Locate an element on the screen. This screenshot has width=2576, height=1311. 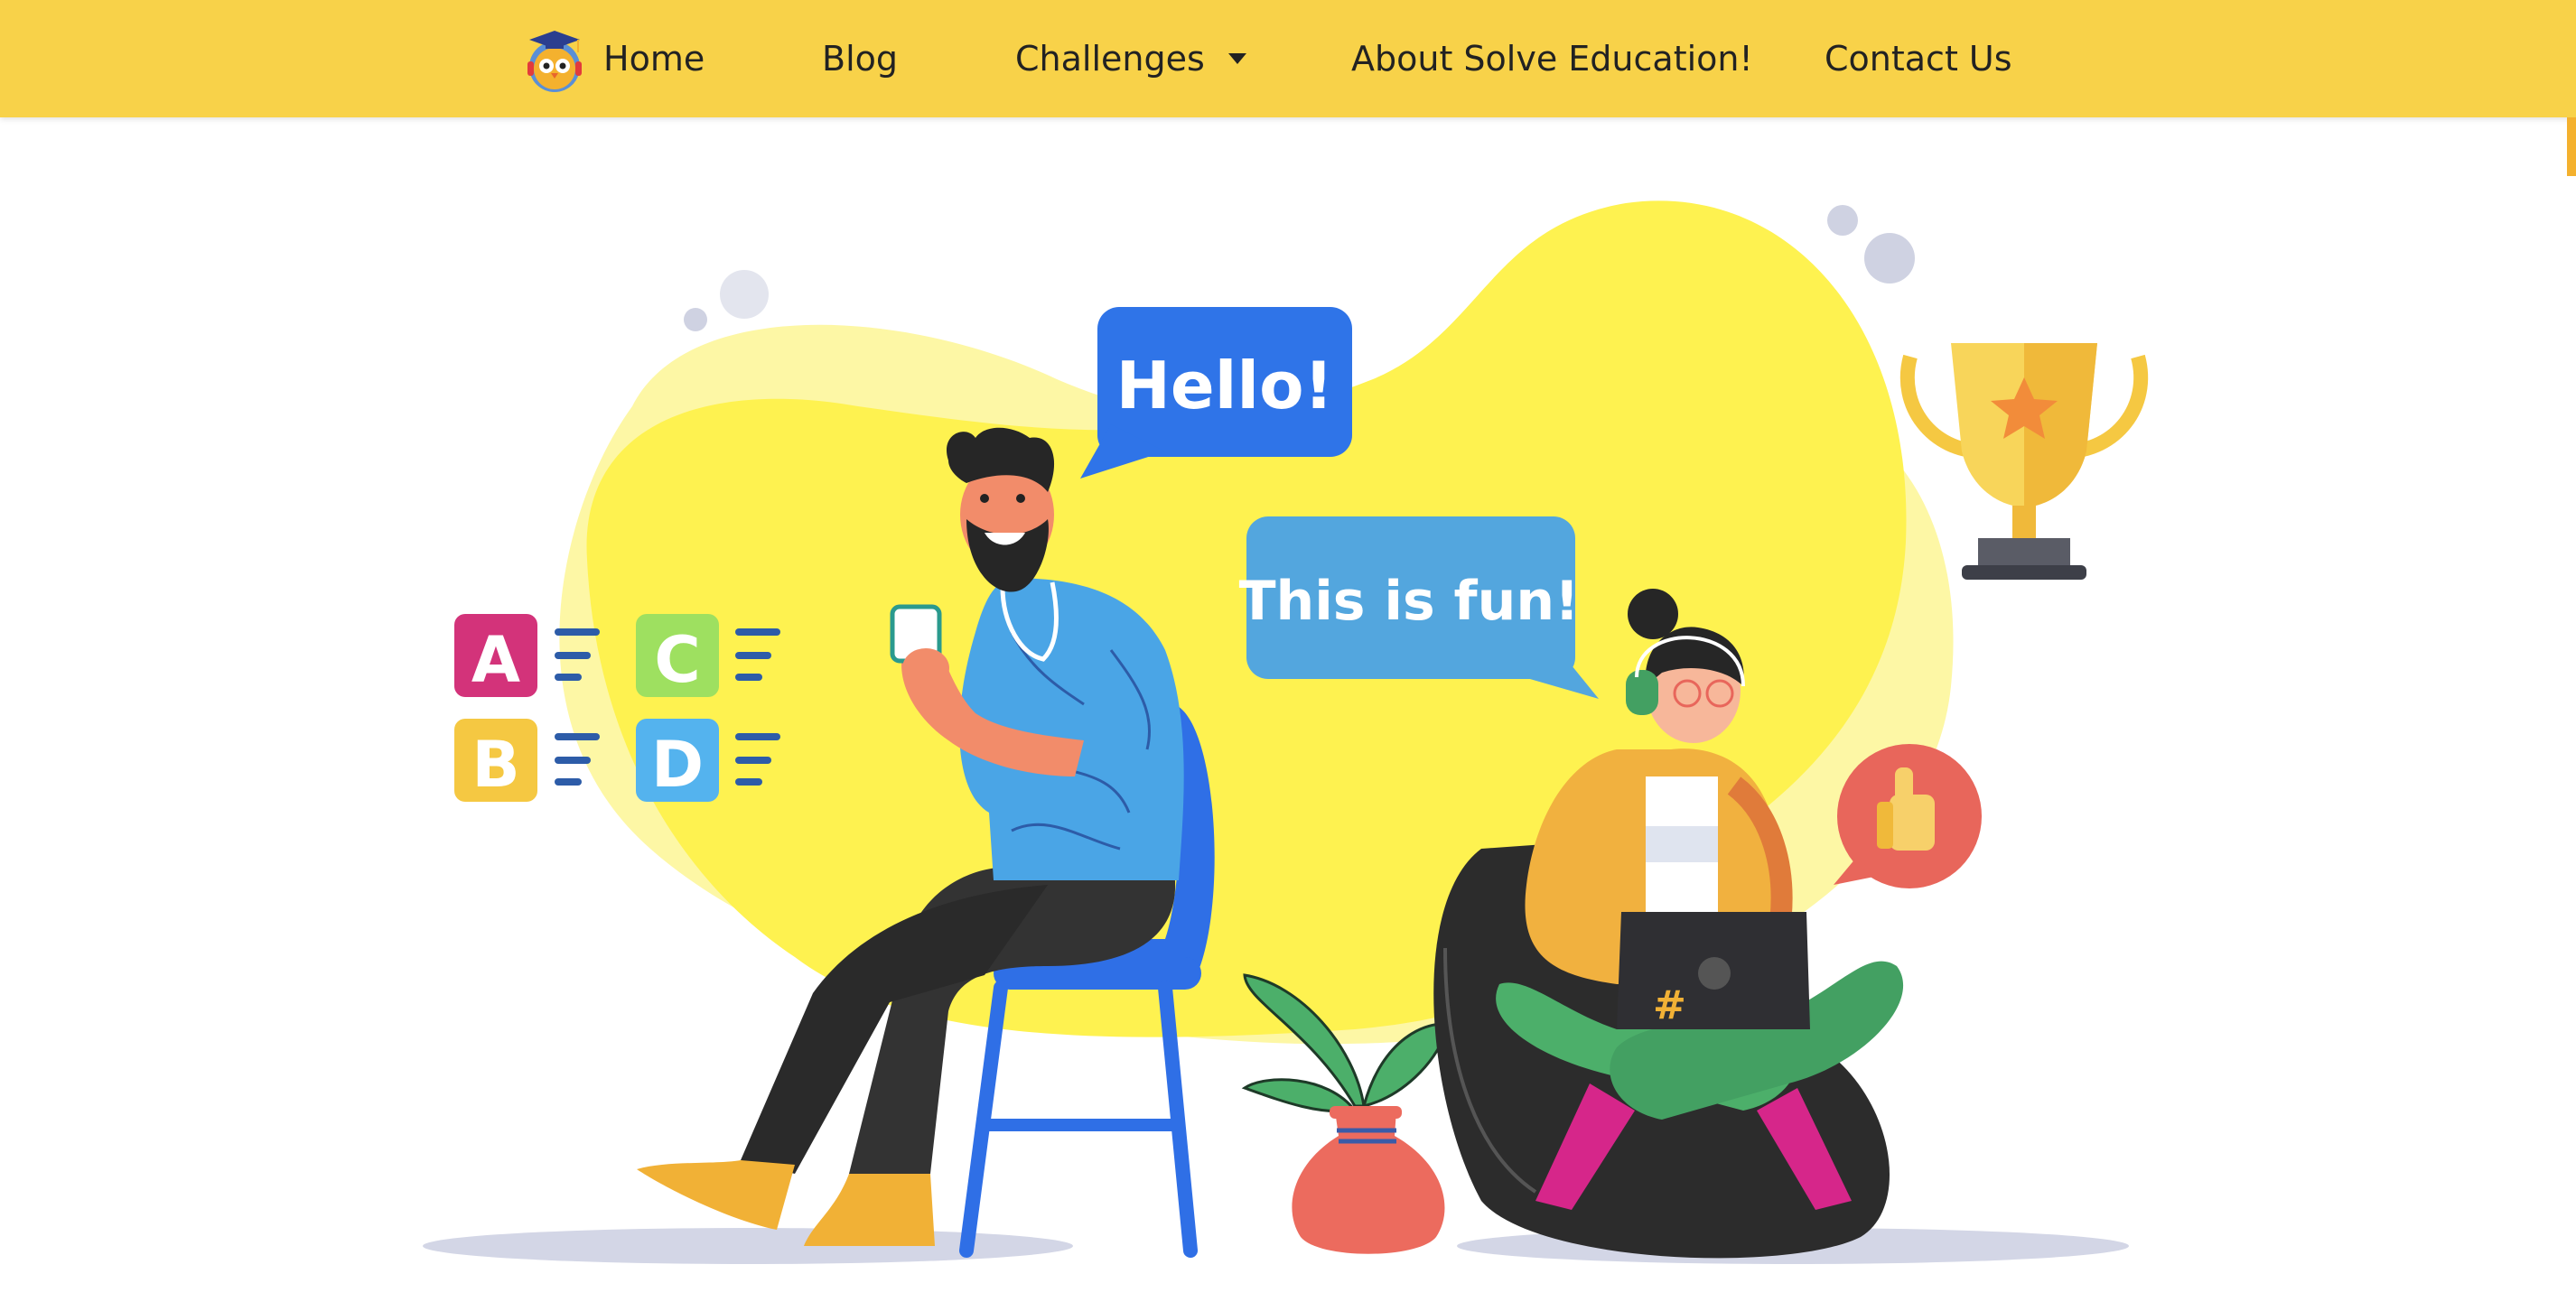
headphones-icon is located at coordinates (1642, 692).